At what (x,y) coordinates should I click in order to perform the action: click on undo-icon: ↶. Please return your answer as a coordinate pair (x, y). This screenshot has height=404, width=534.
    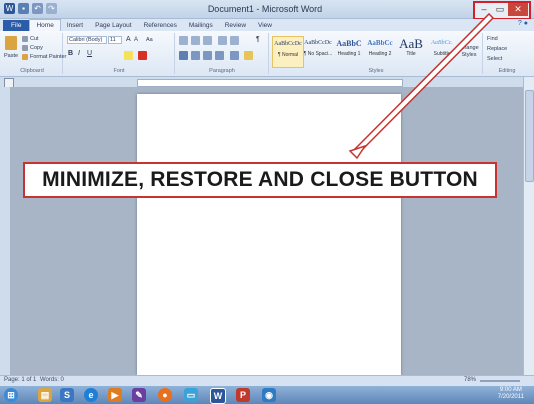
    Looking at the image, I should click on (37, 8).